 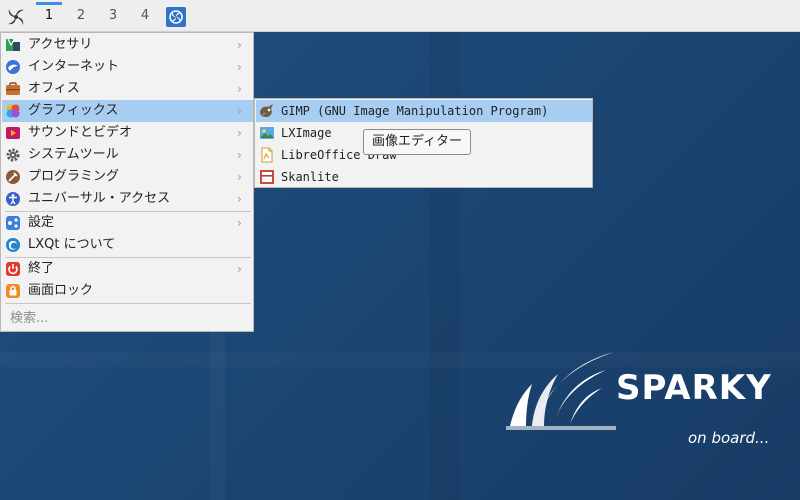 What do you see at coordinates (81, 16) in the screenshot?
I see `desktop-switch-2: 2` at bounding box center [81, 16].